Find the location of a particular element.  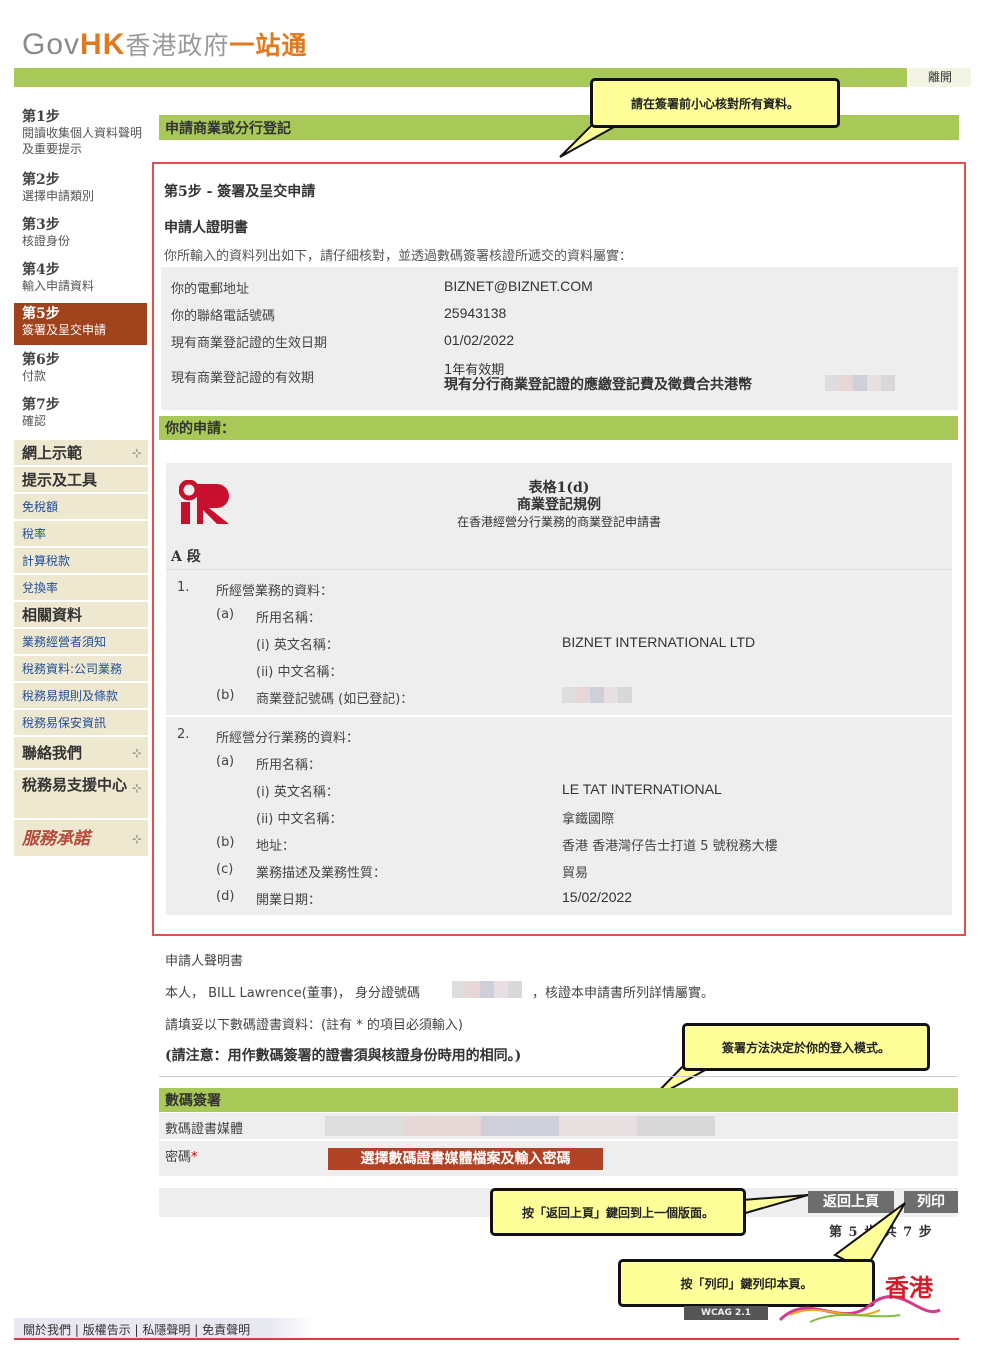

menu-allowances: 免稅額 is located at coordinates (81, 507).